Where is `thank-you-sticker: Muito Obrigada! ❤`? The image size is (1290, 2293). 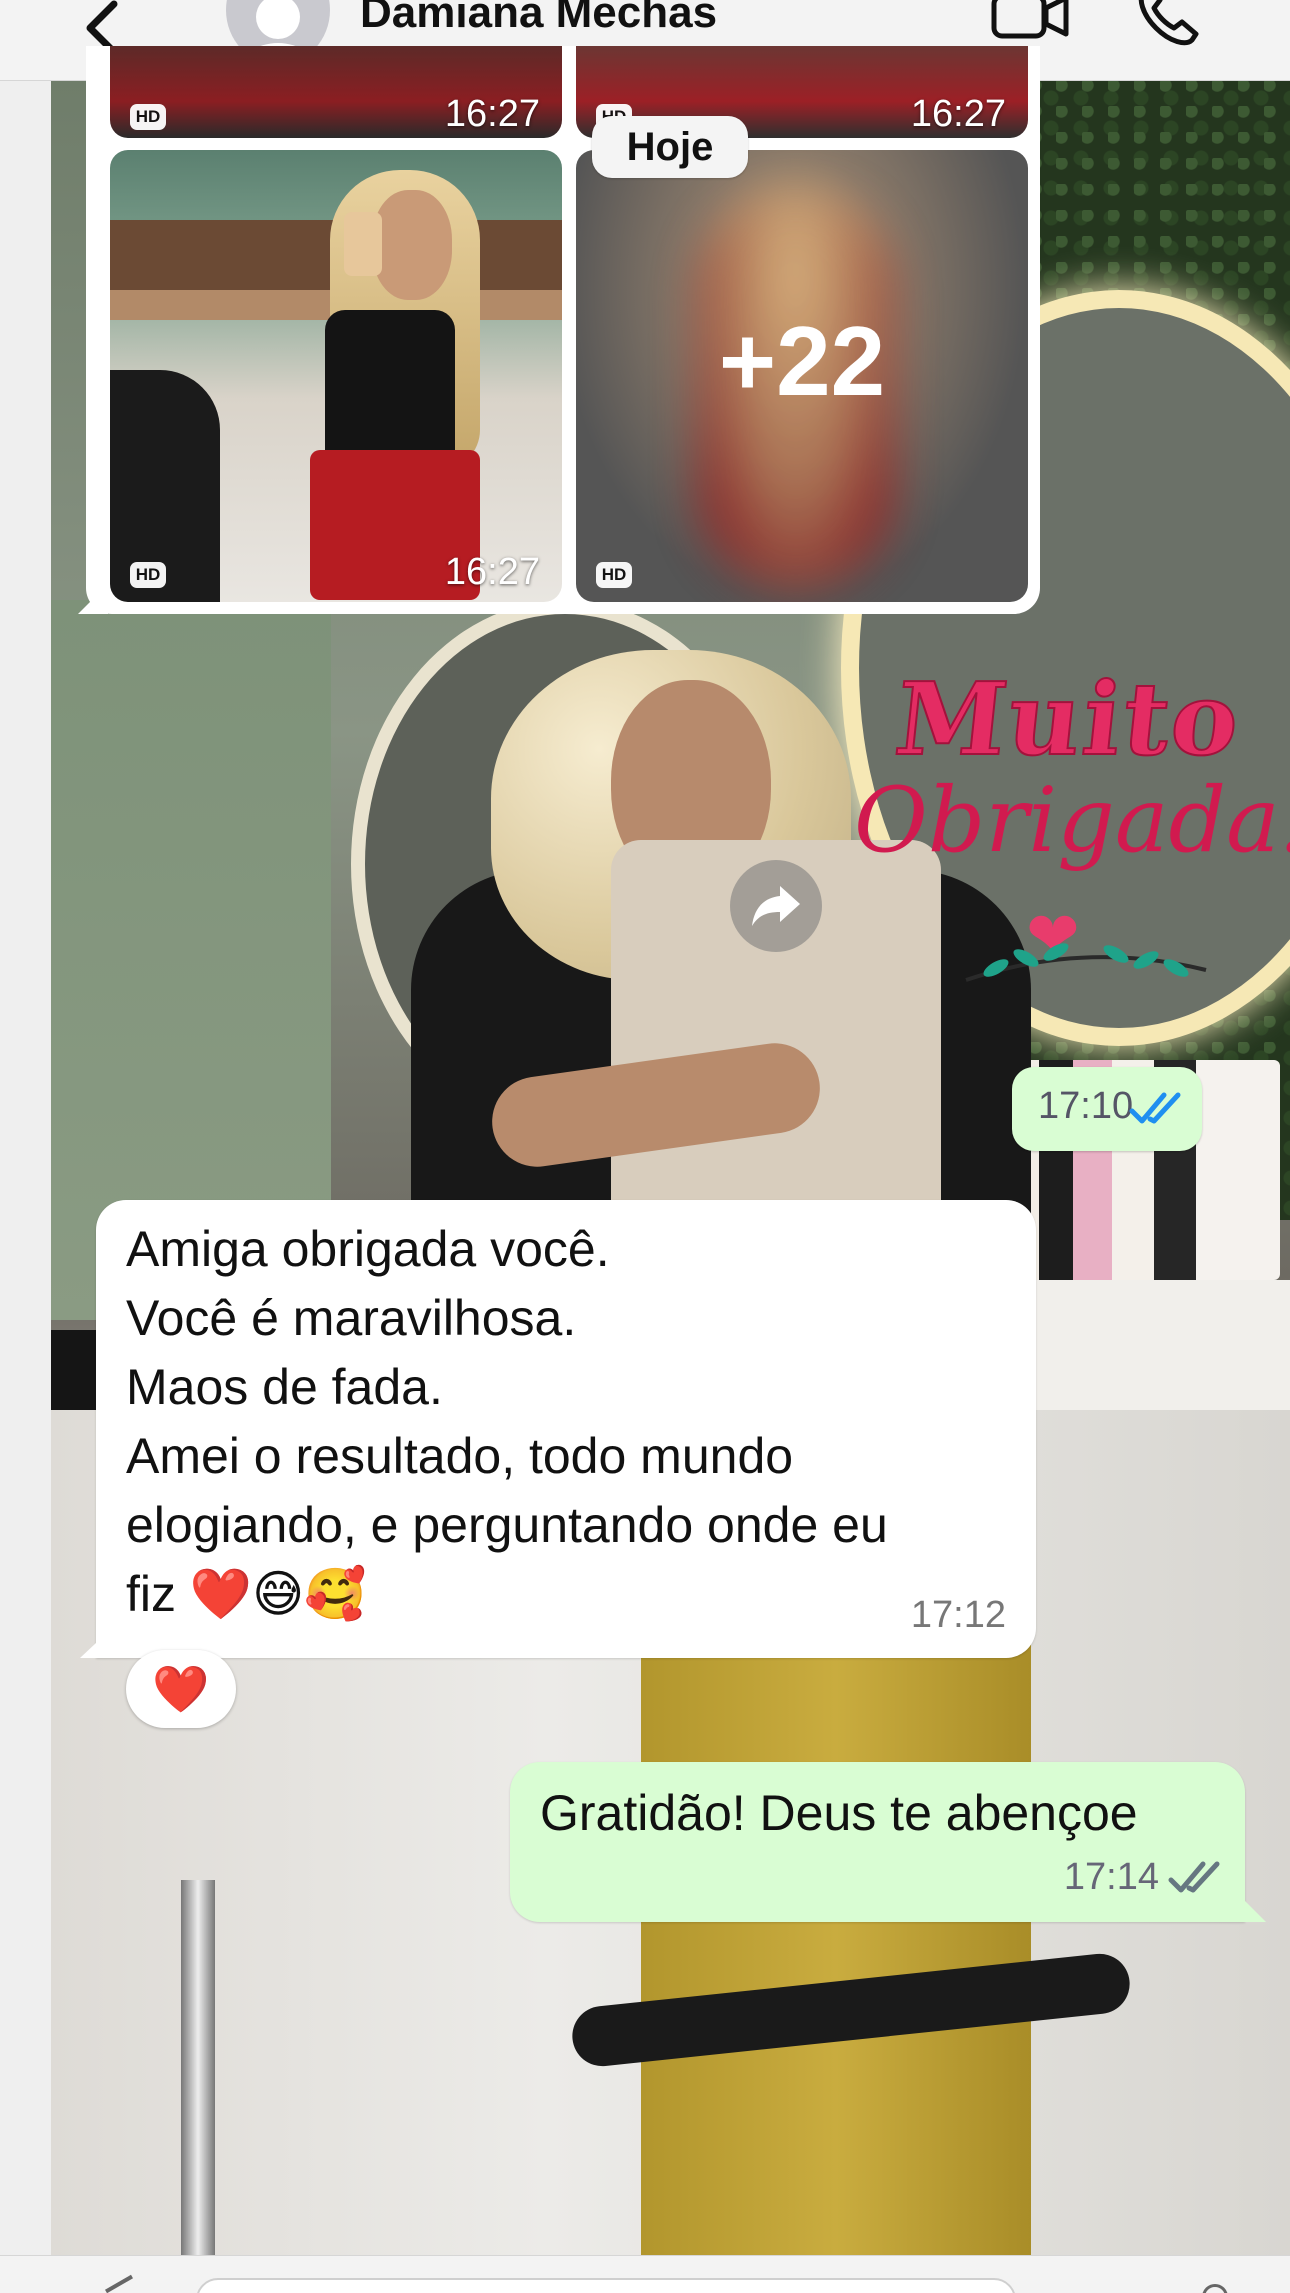
thank-you-sticker: Muito Obrigada! ❤ is located at coordinates (1068, 839).